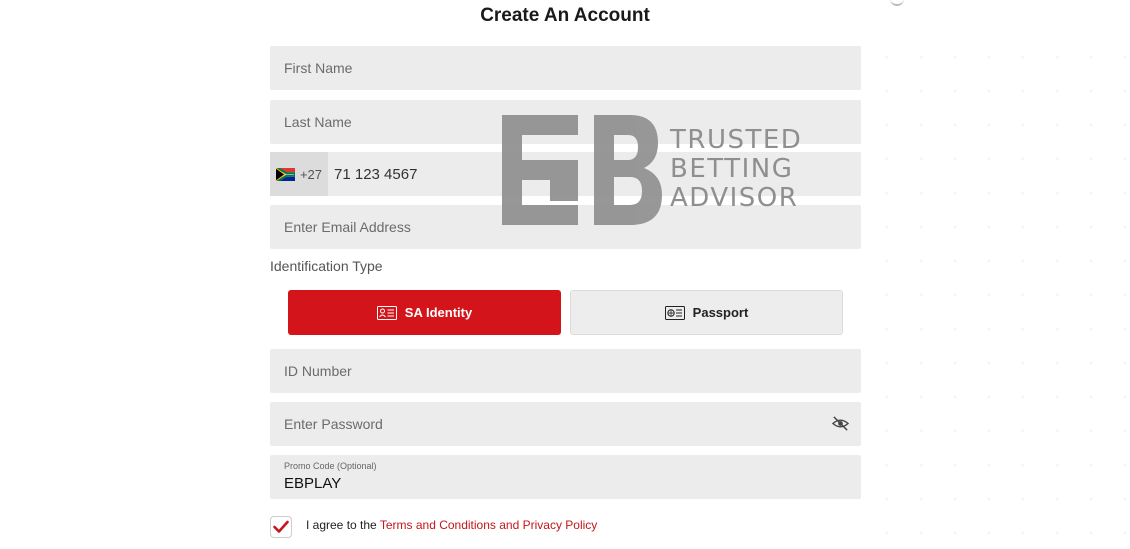 Image resolution: width=1130 pixels, height=549 pixels. I want to click on privacy-policy-link: Privacy Policy, so click(560, 525).